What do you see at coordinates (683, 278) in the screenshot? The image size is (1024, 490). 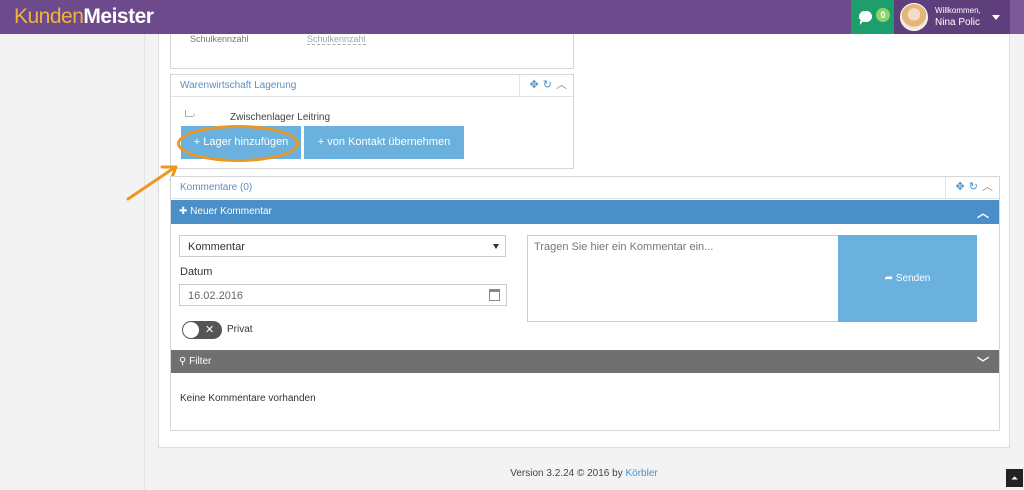 I see `comment-textarea` at bounding box center [683, 278].